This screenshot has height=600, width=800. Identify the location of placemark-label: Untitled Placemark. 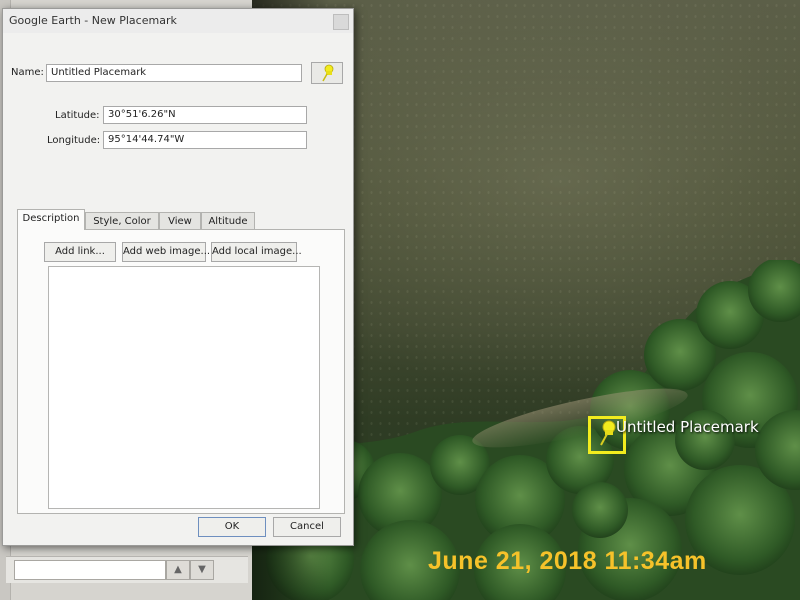
(687, 427).